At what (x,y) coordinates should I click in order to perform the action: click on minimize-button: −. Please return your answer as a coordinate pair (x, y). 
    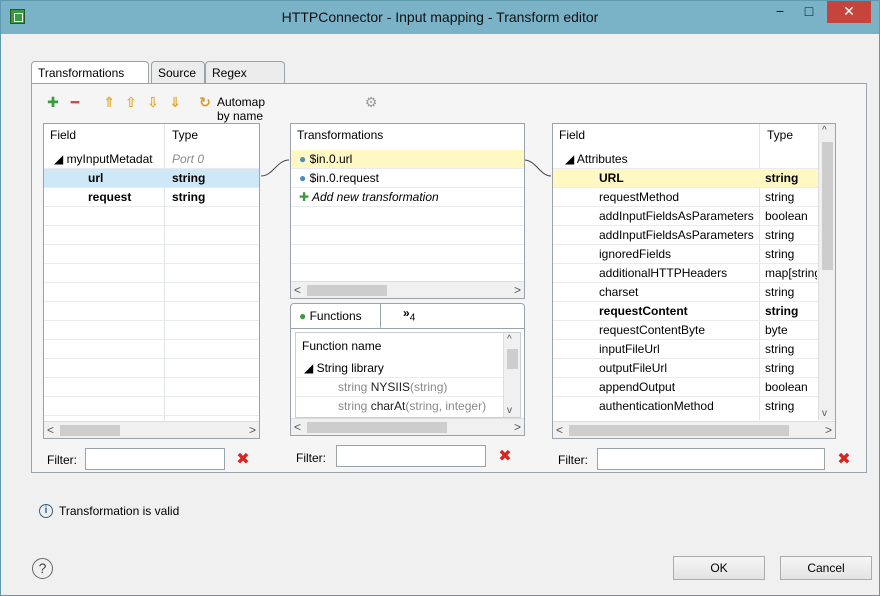
    Looking at the image, I should click on (780, 12).